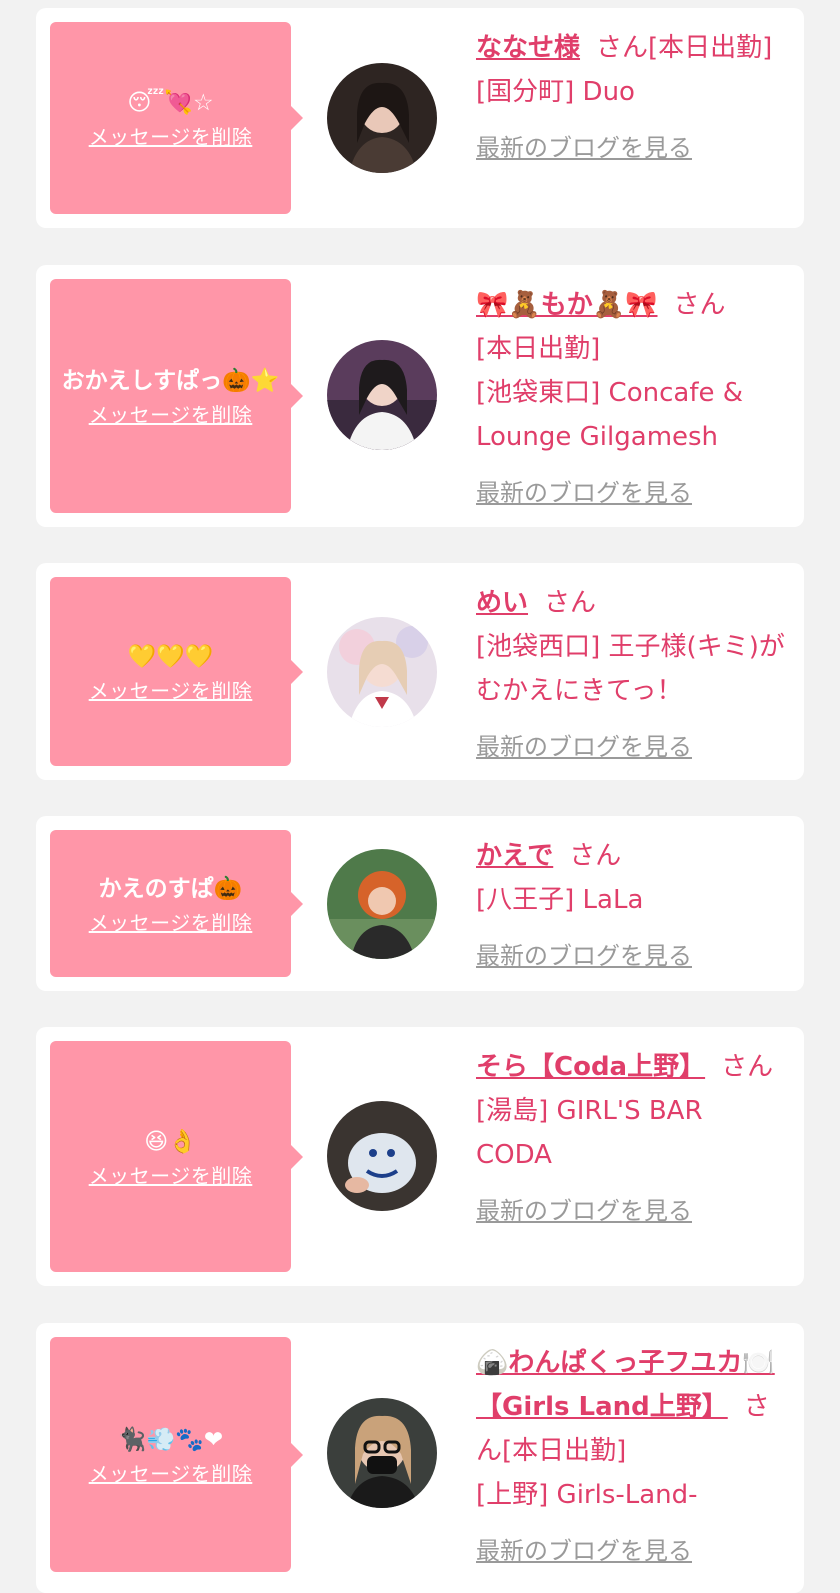 Image resolution: width=840 pixels, height=1593 pixels. Describe the element at coordinates (502, 603) in the screenshot. I see `cast-name-link: めい` at that location.